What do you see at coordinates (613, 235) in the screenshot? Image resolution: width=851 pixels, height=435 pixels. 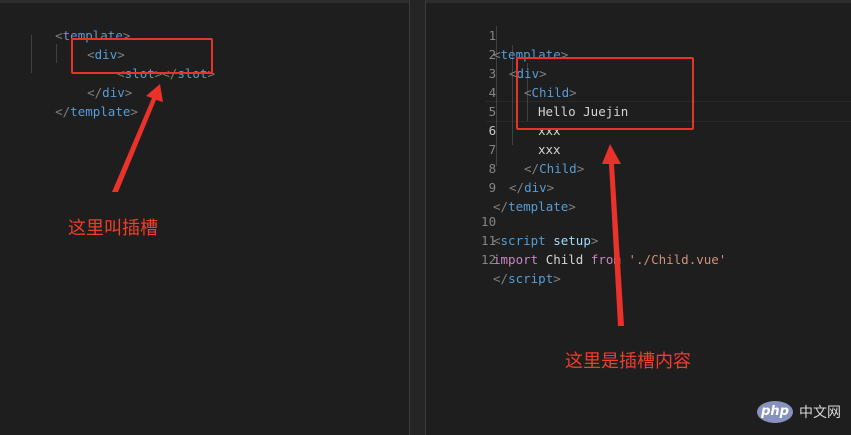 I see `arrow-to-slot-content` at bounding box center [613, 235].